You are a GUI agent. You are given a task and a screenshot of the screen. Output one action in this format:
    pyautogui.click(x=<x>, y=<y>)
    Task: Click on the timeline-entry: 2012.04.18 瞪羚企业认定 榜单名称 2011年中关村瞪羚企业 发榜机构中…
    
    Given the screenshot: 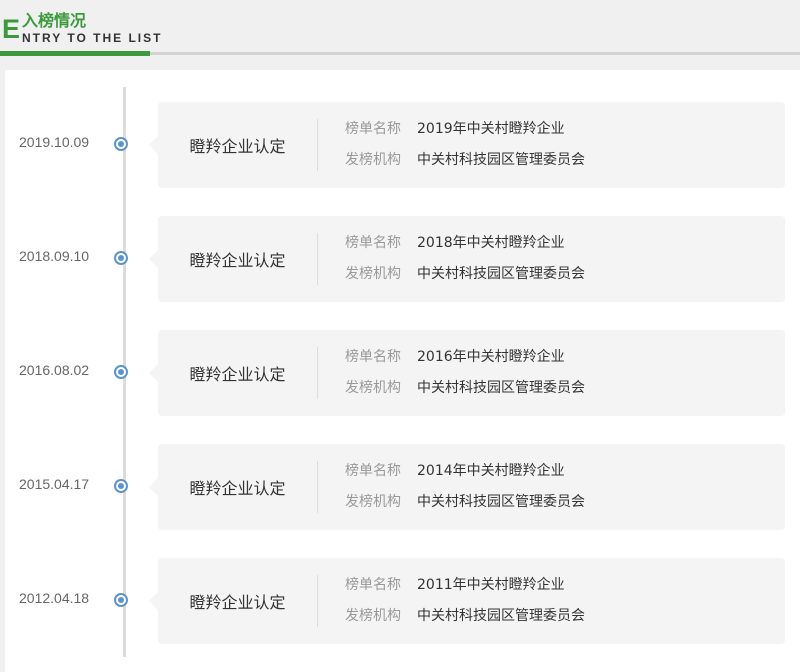 What is the action you would take?
    pyautogui.click(x=402, y=601)
    